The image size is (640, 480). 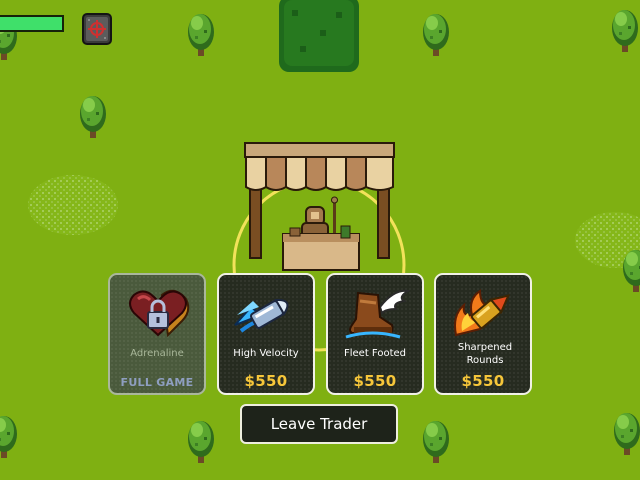 I want to click on trader-stall, so click(x=319, y=206).